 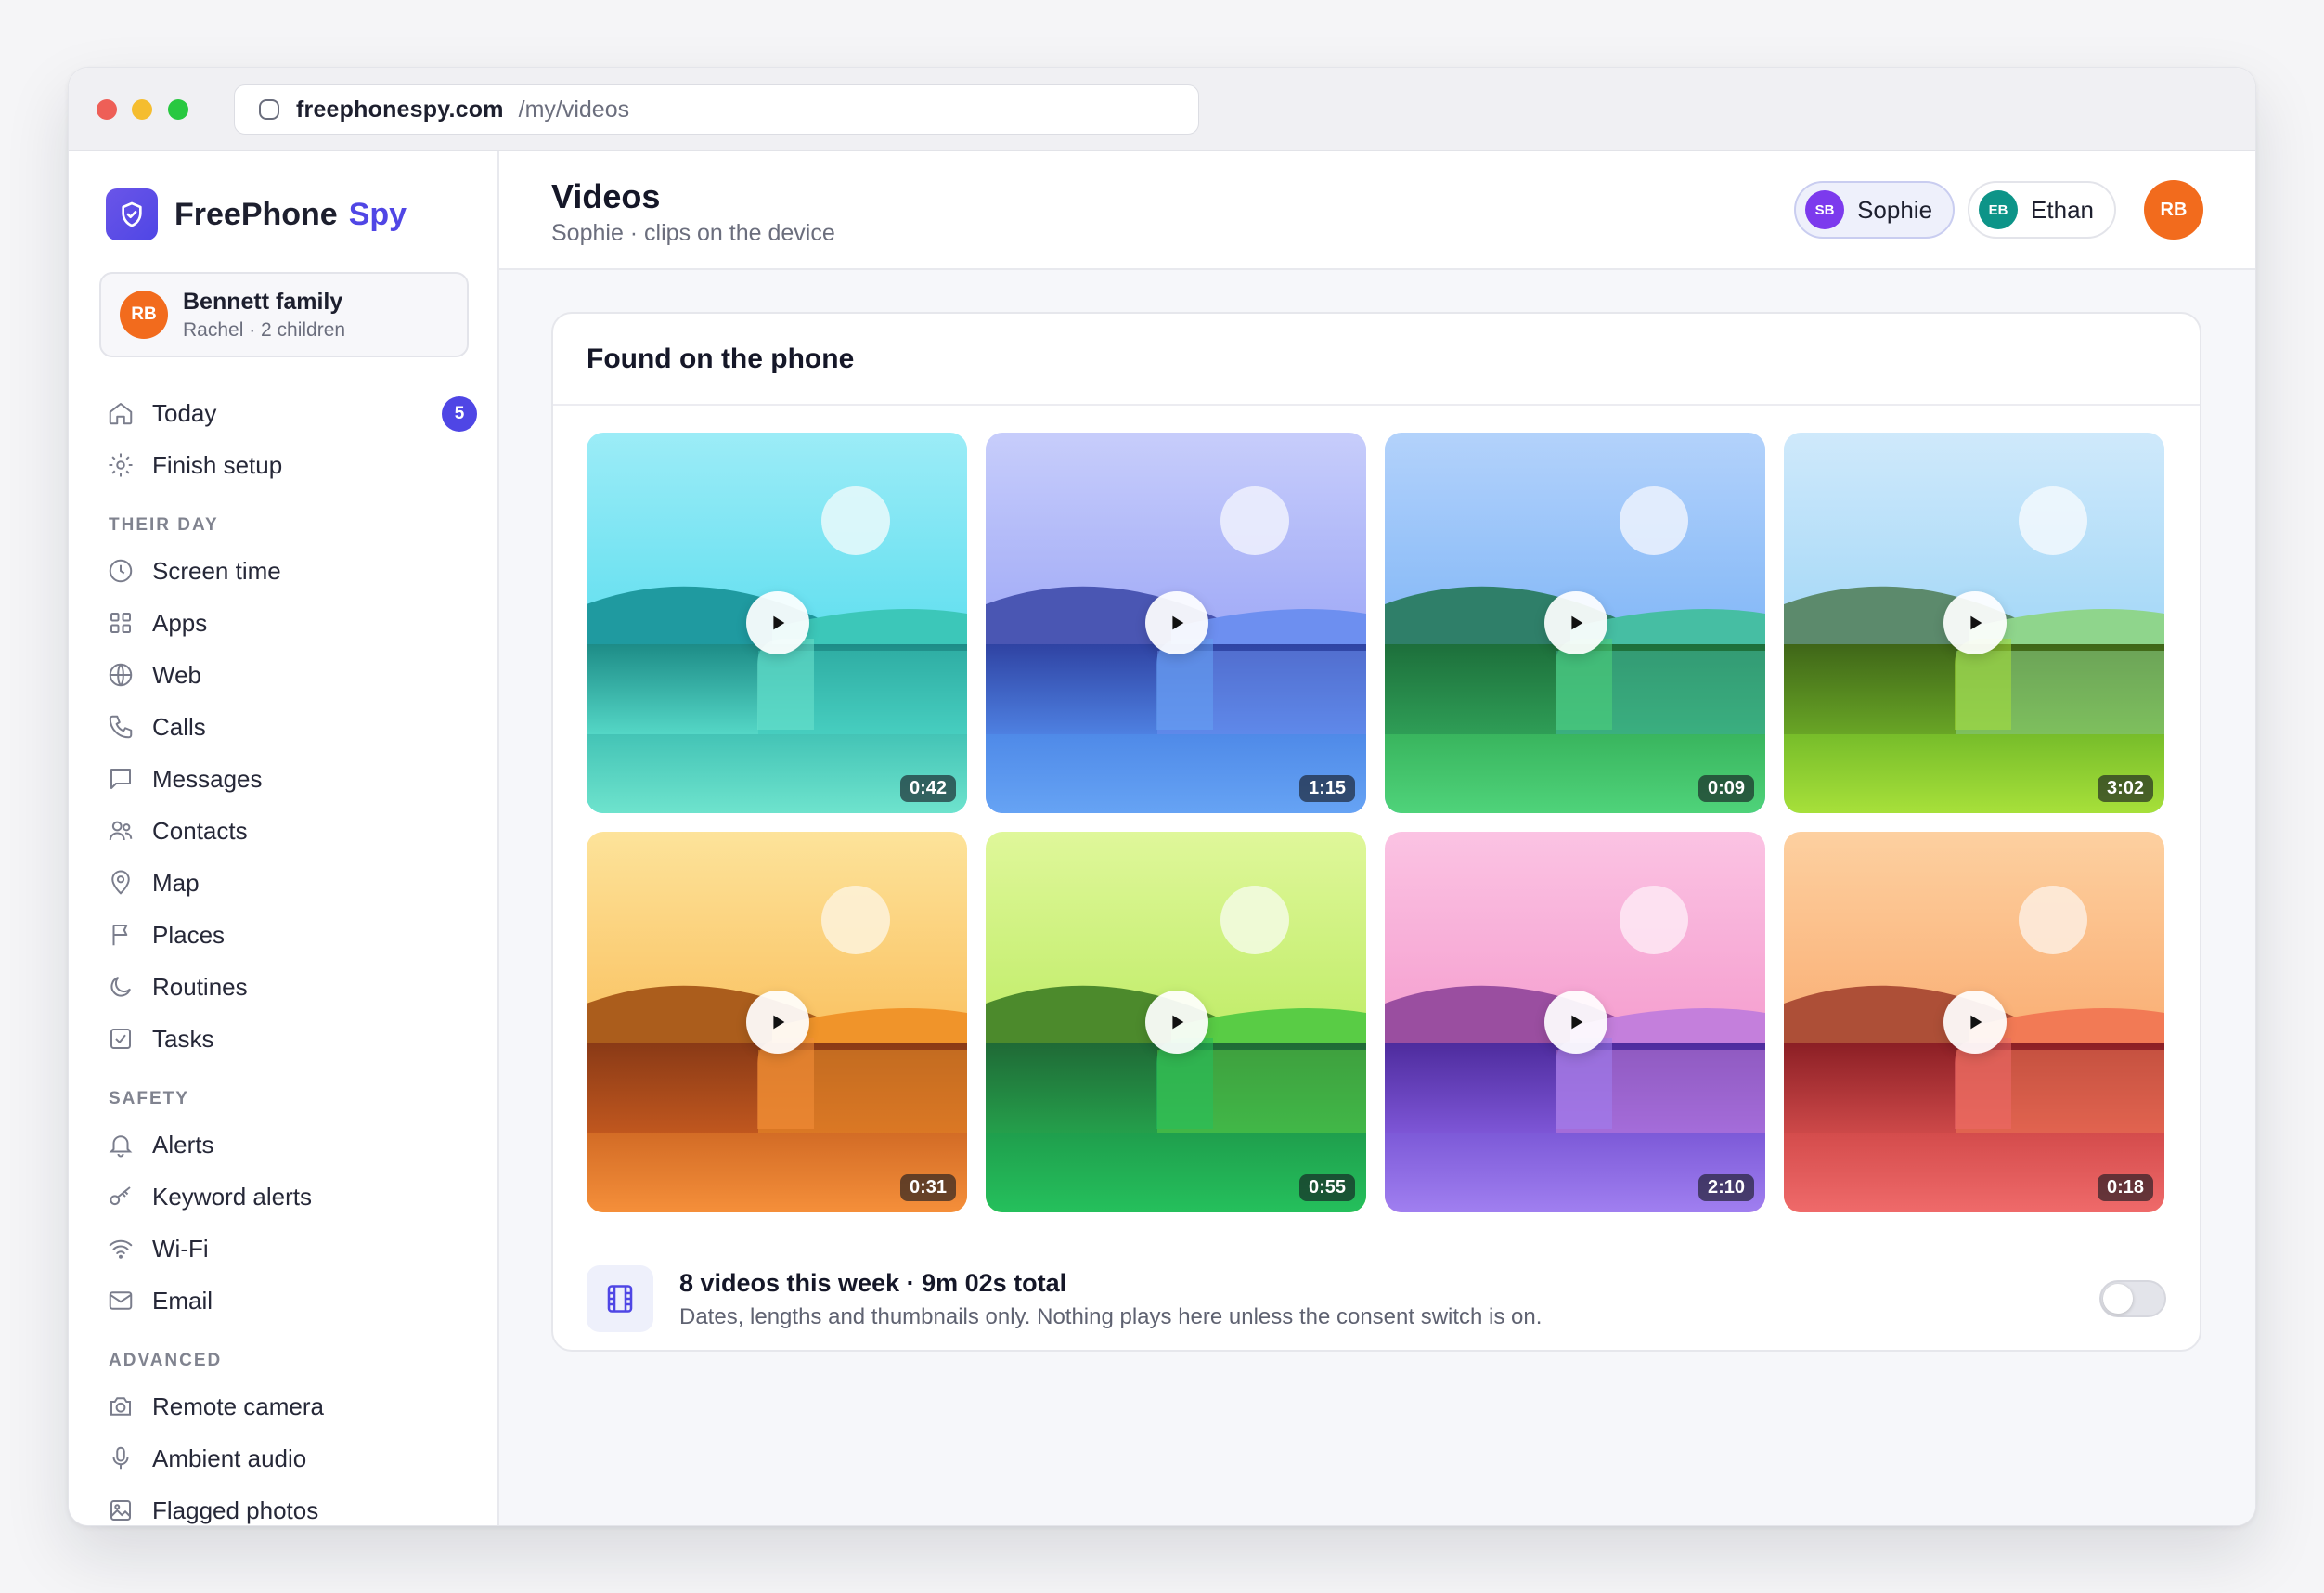 I want to click on clock-icon, so click(x=121, y=571).